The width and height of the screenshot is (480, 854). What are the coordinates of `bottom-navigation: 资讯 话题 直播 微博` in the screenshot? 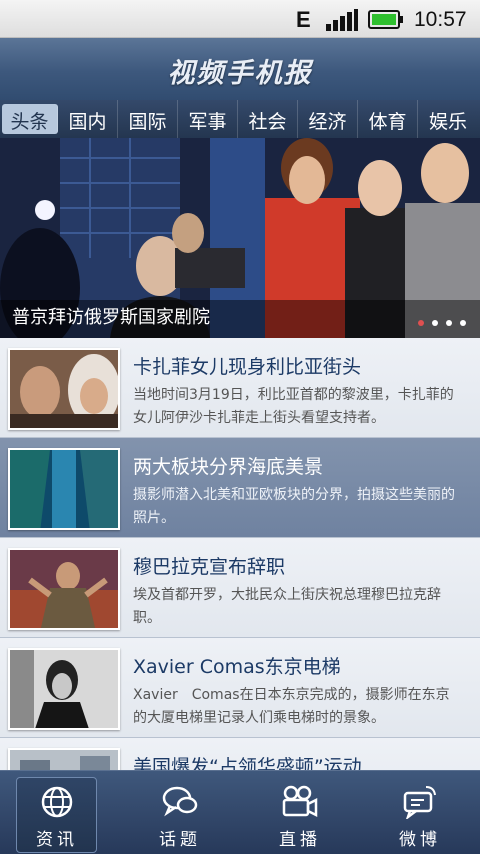 It's located at (240, 812).